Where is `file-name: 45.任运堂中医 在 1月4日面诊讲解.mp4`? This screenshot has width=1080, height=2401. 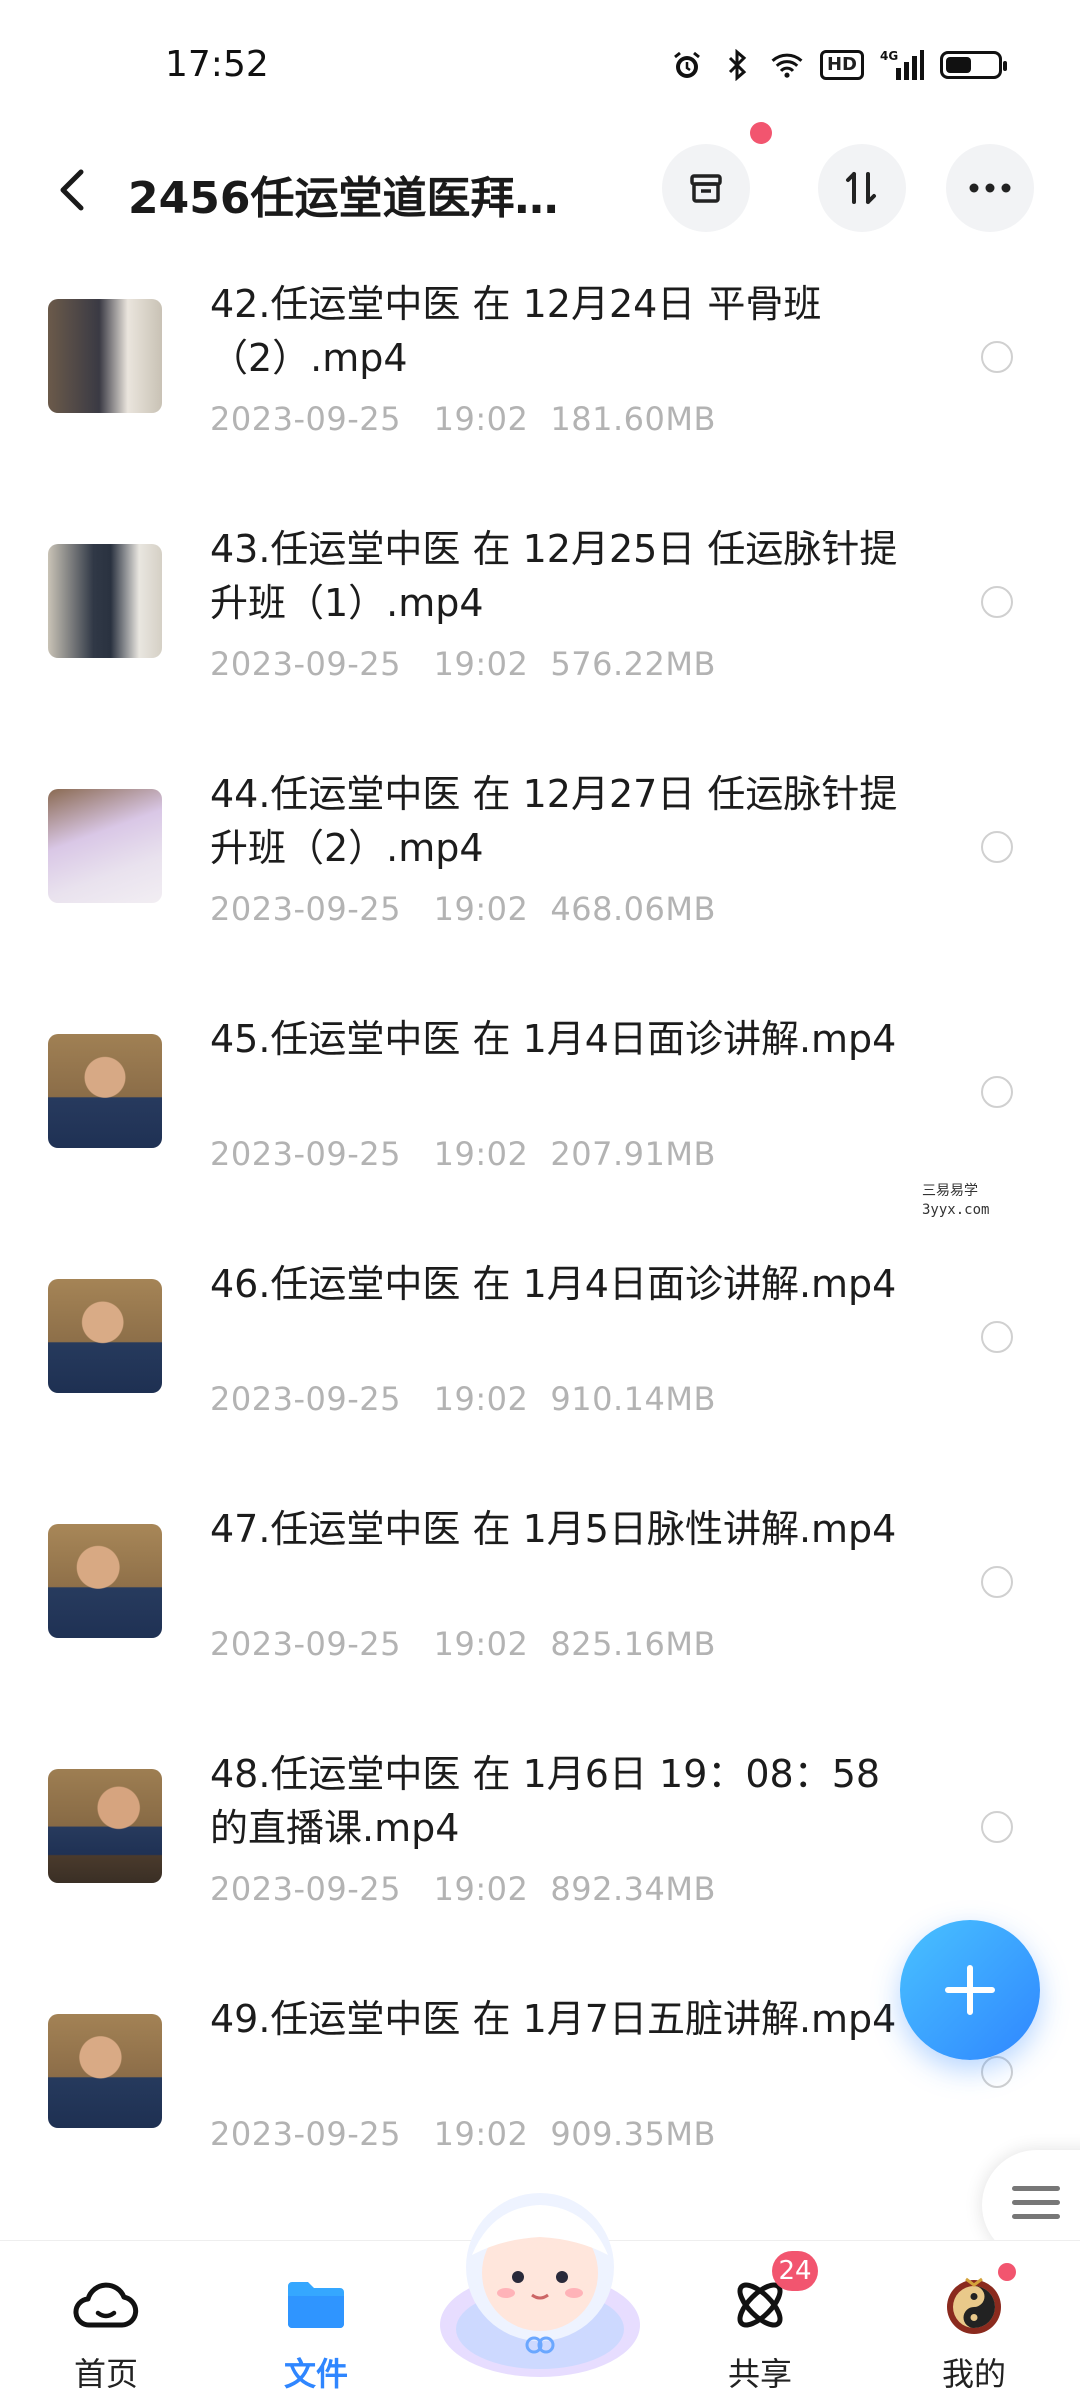
file-name: 45.任运堂中医 在 1月4日面诊讲解.mp4 is located at coordinates (553, 1039).